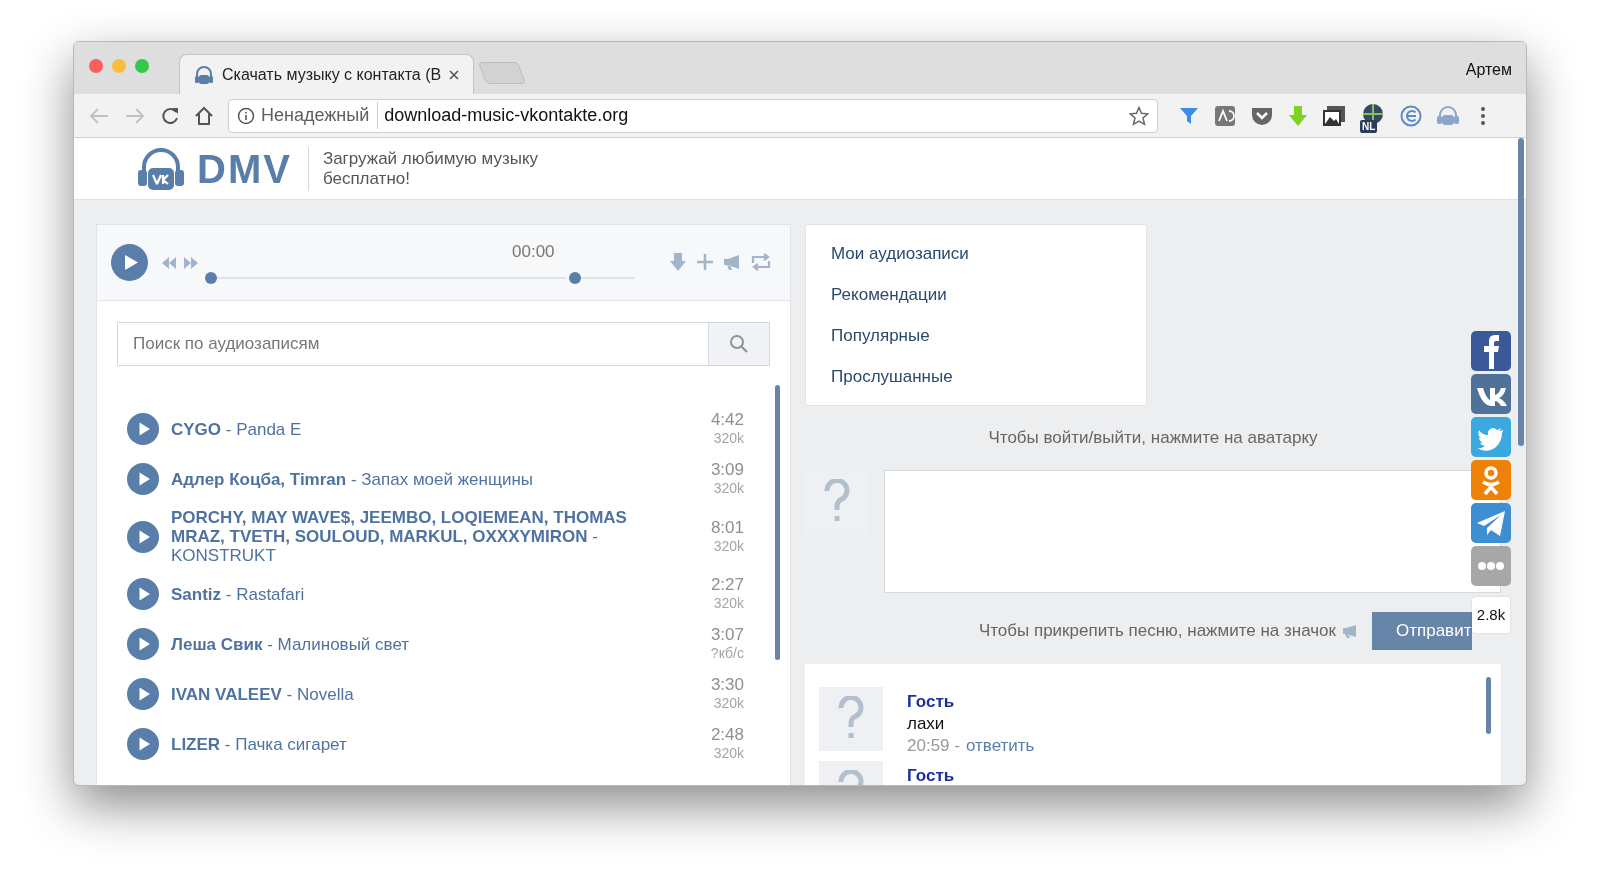  What do you see at coordinates (1298, 115) in the screenshot?
I see `download-arrow-icon` at bounding box center [1298, 115].